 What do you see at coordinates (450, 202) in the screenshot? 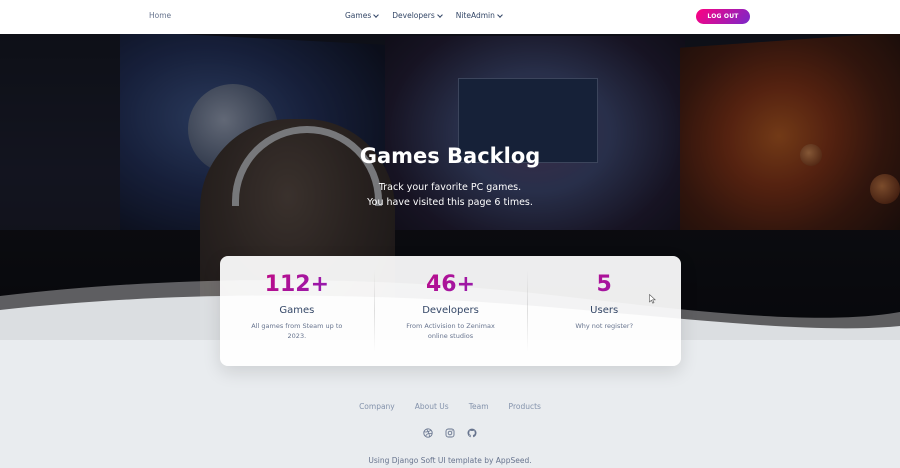
I see `hero-visit-count: You have visited this page 6 times.` at bounding box center [450, 202].